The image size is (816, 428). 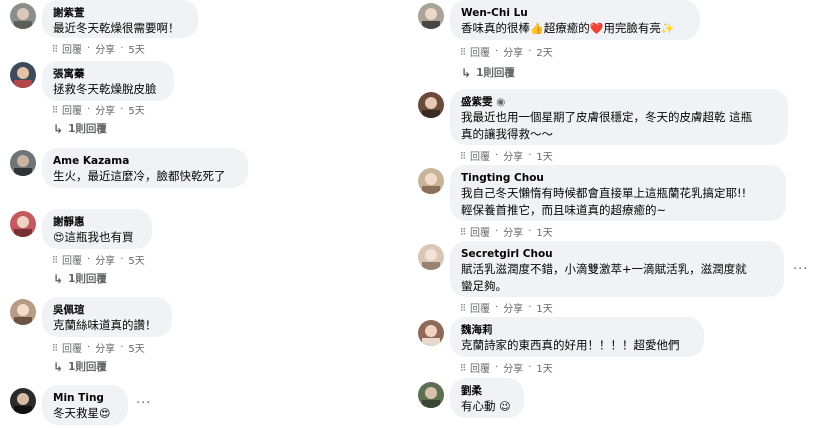 What do you see at coordinates (537, 28) in the screenshot?
I see `thumbs-up-emoji: 👍` at bounding box center [537, 28].